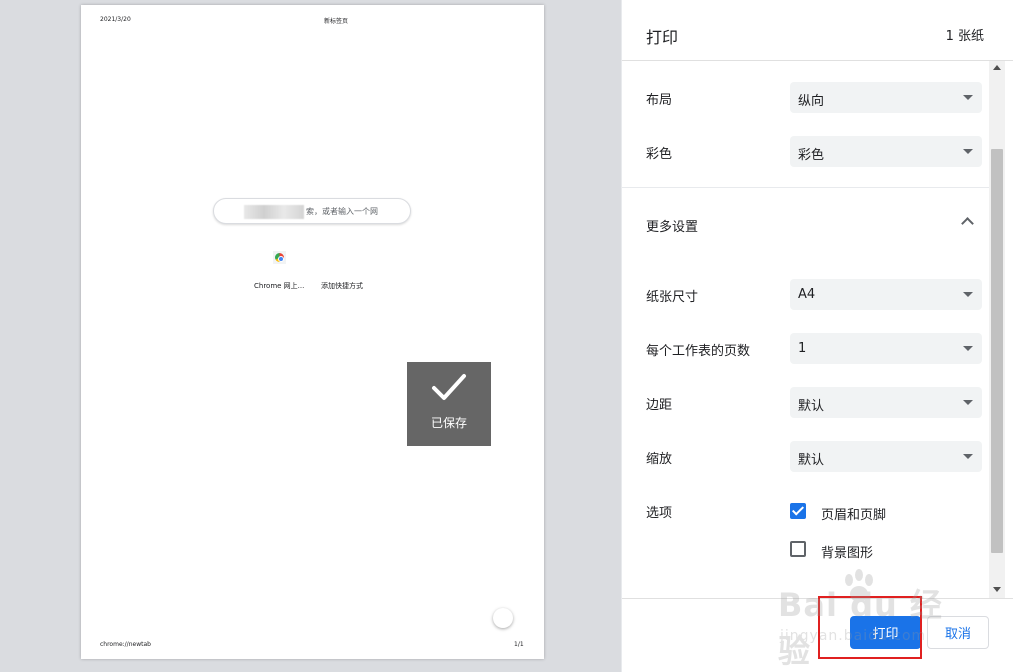 This screenshot has width=1013, height=672. Describe the element at coordinates (997, 67) in the screenshot. I see `scroll-up-arrow-icon` at that location.